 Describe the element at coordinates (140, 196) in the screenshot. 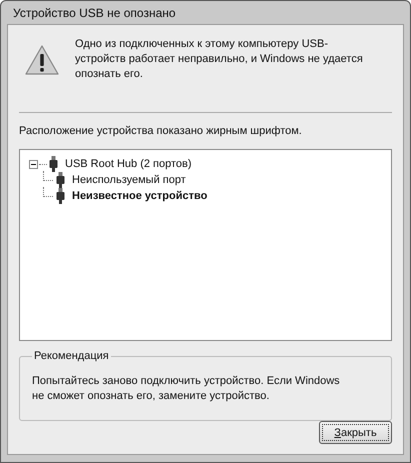

I see `tree-item: Неизвестное устройство` at that location.